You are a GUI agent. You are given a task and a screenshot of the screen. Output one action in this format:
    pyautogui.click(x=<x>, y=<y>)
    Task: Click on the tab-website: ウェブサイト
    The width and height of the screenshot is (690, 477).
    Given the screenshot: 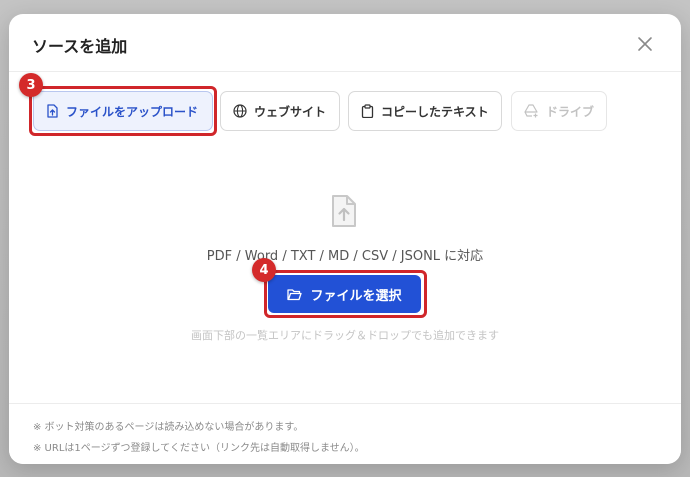 What is the action you would take?
    pyautogui.click(x=280, y=111)
    